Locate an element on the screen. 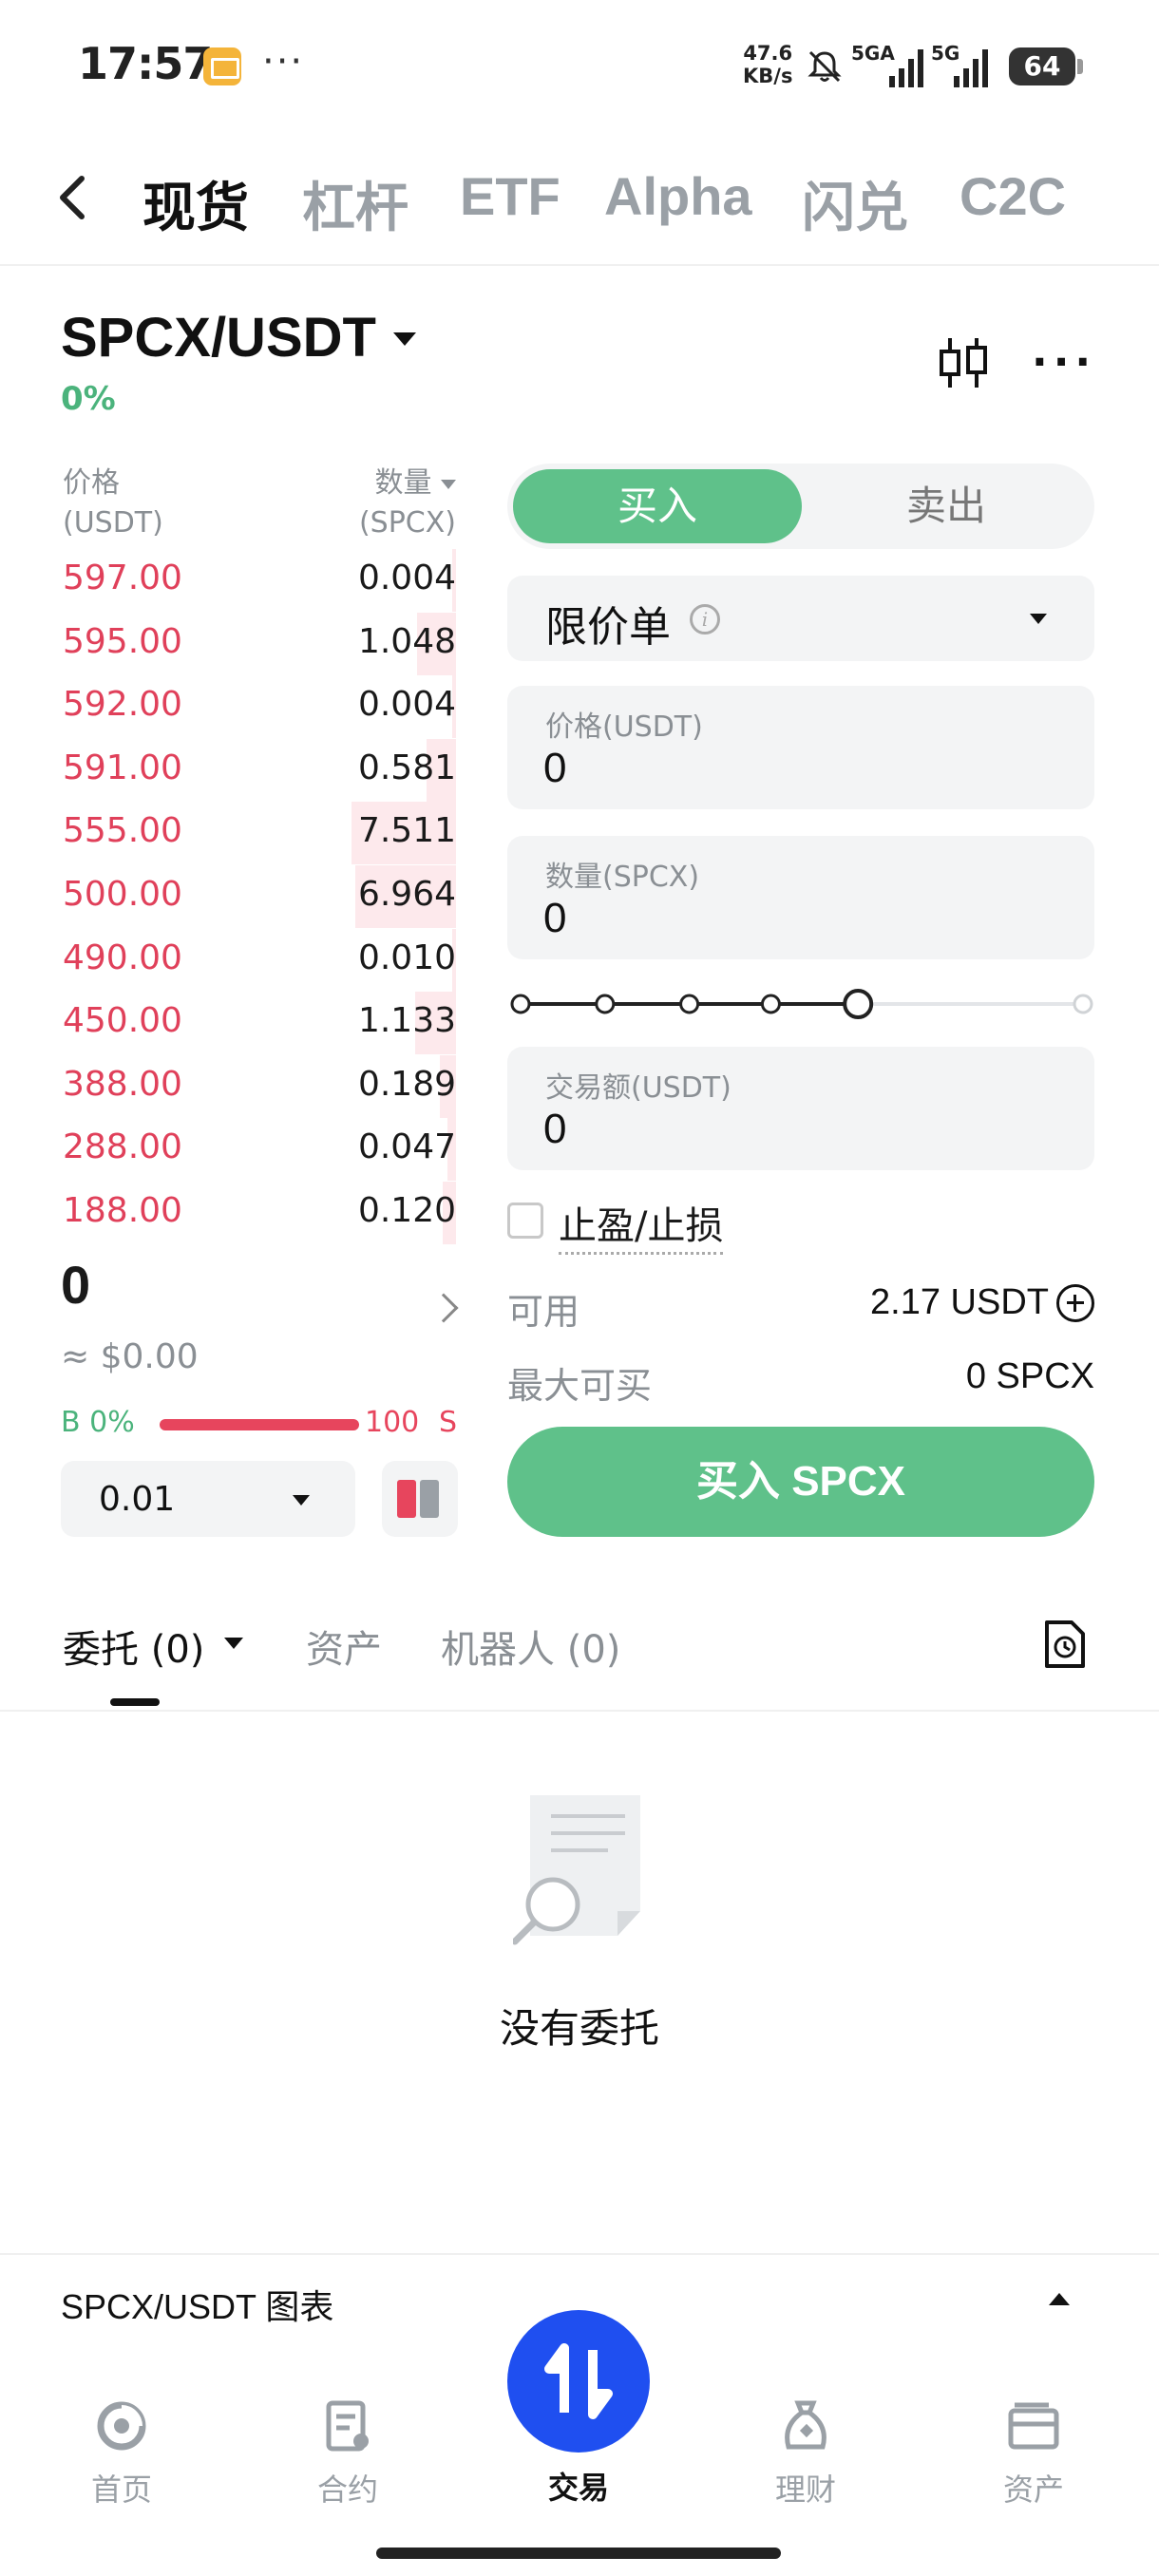 This screenshot has width=1159, height=2576. orderbook-row: 500.00 6.964 is located at coordinates (228, 896).